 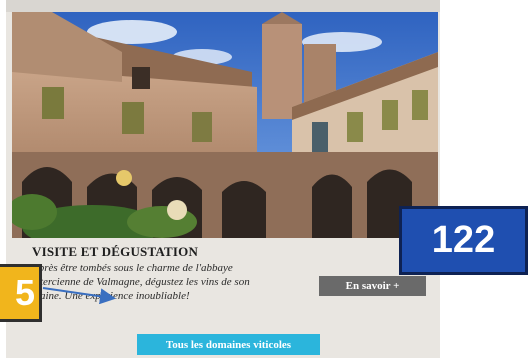 I want to click on annotation-badge-122: 122, so click(x=463, y=240).